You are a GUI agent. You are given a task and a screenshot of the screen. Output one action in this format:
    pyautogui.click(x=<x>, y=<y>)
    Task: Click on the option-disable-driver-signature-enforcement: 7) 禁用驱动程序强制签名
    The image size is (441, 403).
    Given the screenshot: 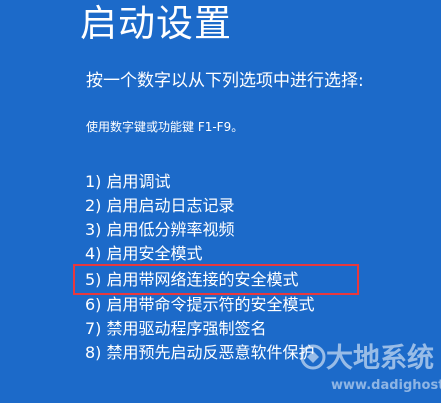 What is the action you would take?
    pyautogui.click(x=220, y=329)
    